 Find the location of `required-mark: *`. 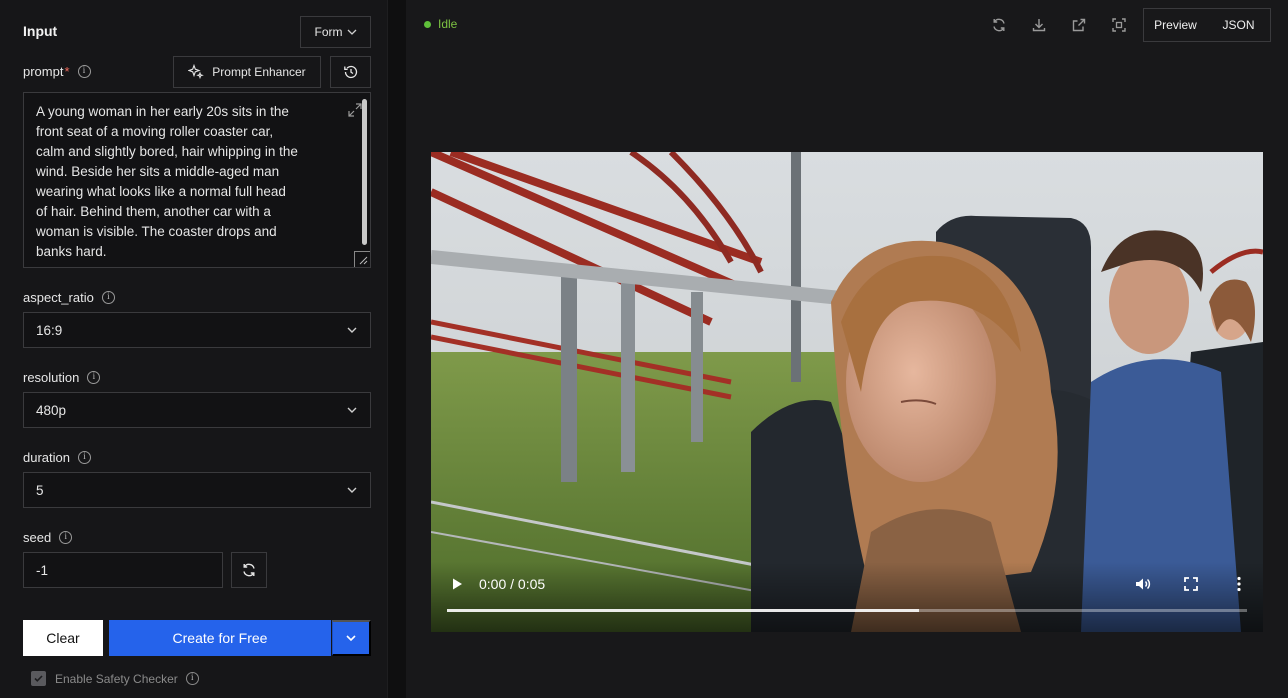

required-mark: * is located at coordinates (67, 71).